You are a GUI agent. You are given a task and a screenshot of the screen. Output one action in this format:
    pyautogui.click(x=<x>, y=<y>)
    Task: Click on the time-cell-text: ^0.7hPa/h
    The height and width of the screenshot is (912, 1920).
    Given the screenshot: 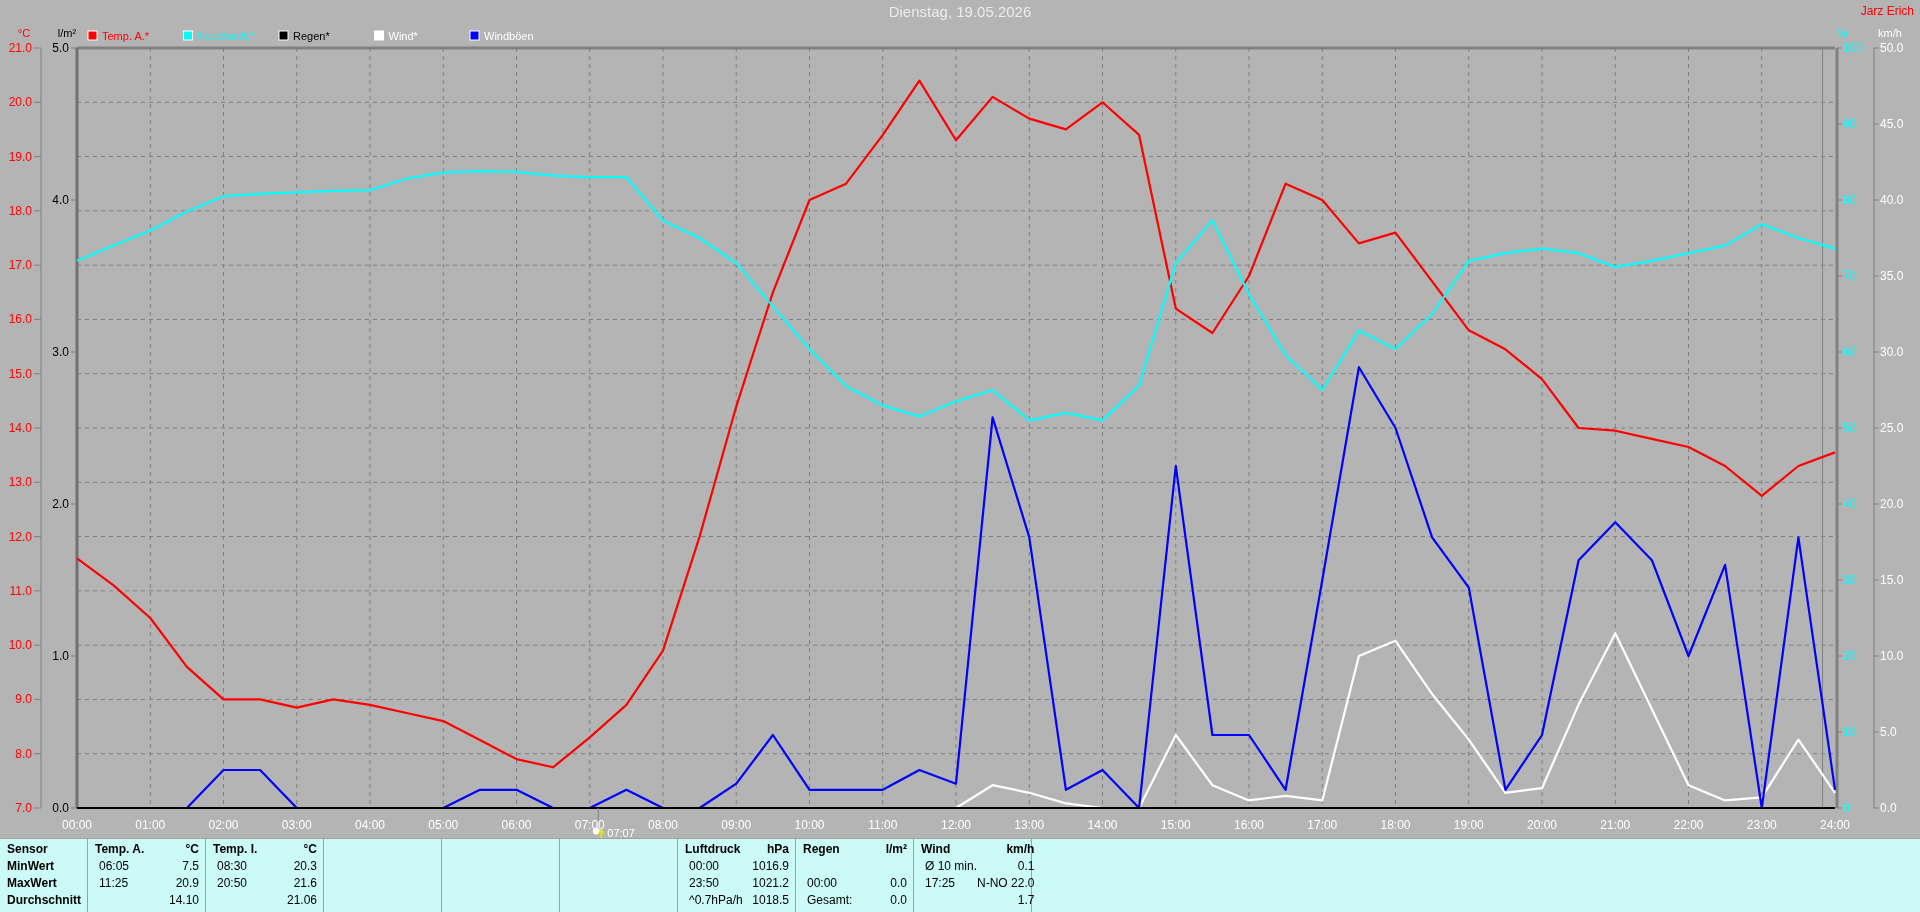 What is the action you would take?
    pyautogui.click(x=716, y=901)
    